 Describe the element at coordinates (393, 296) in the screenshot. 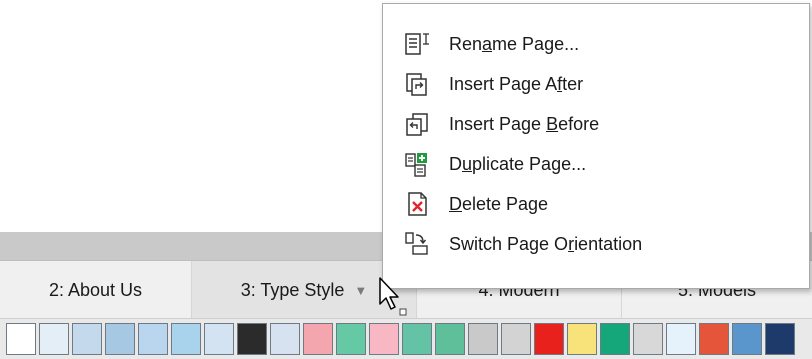

I see `mouse-pointer-icon` at that location.